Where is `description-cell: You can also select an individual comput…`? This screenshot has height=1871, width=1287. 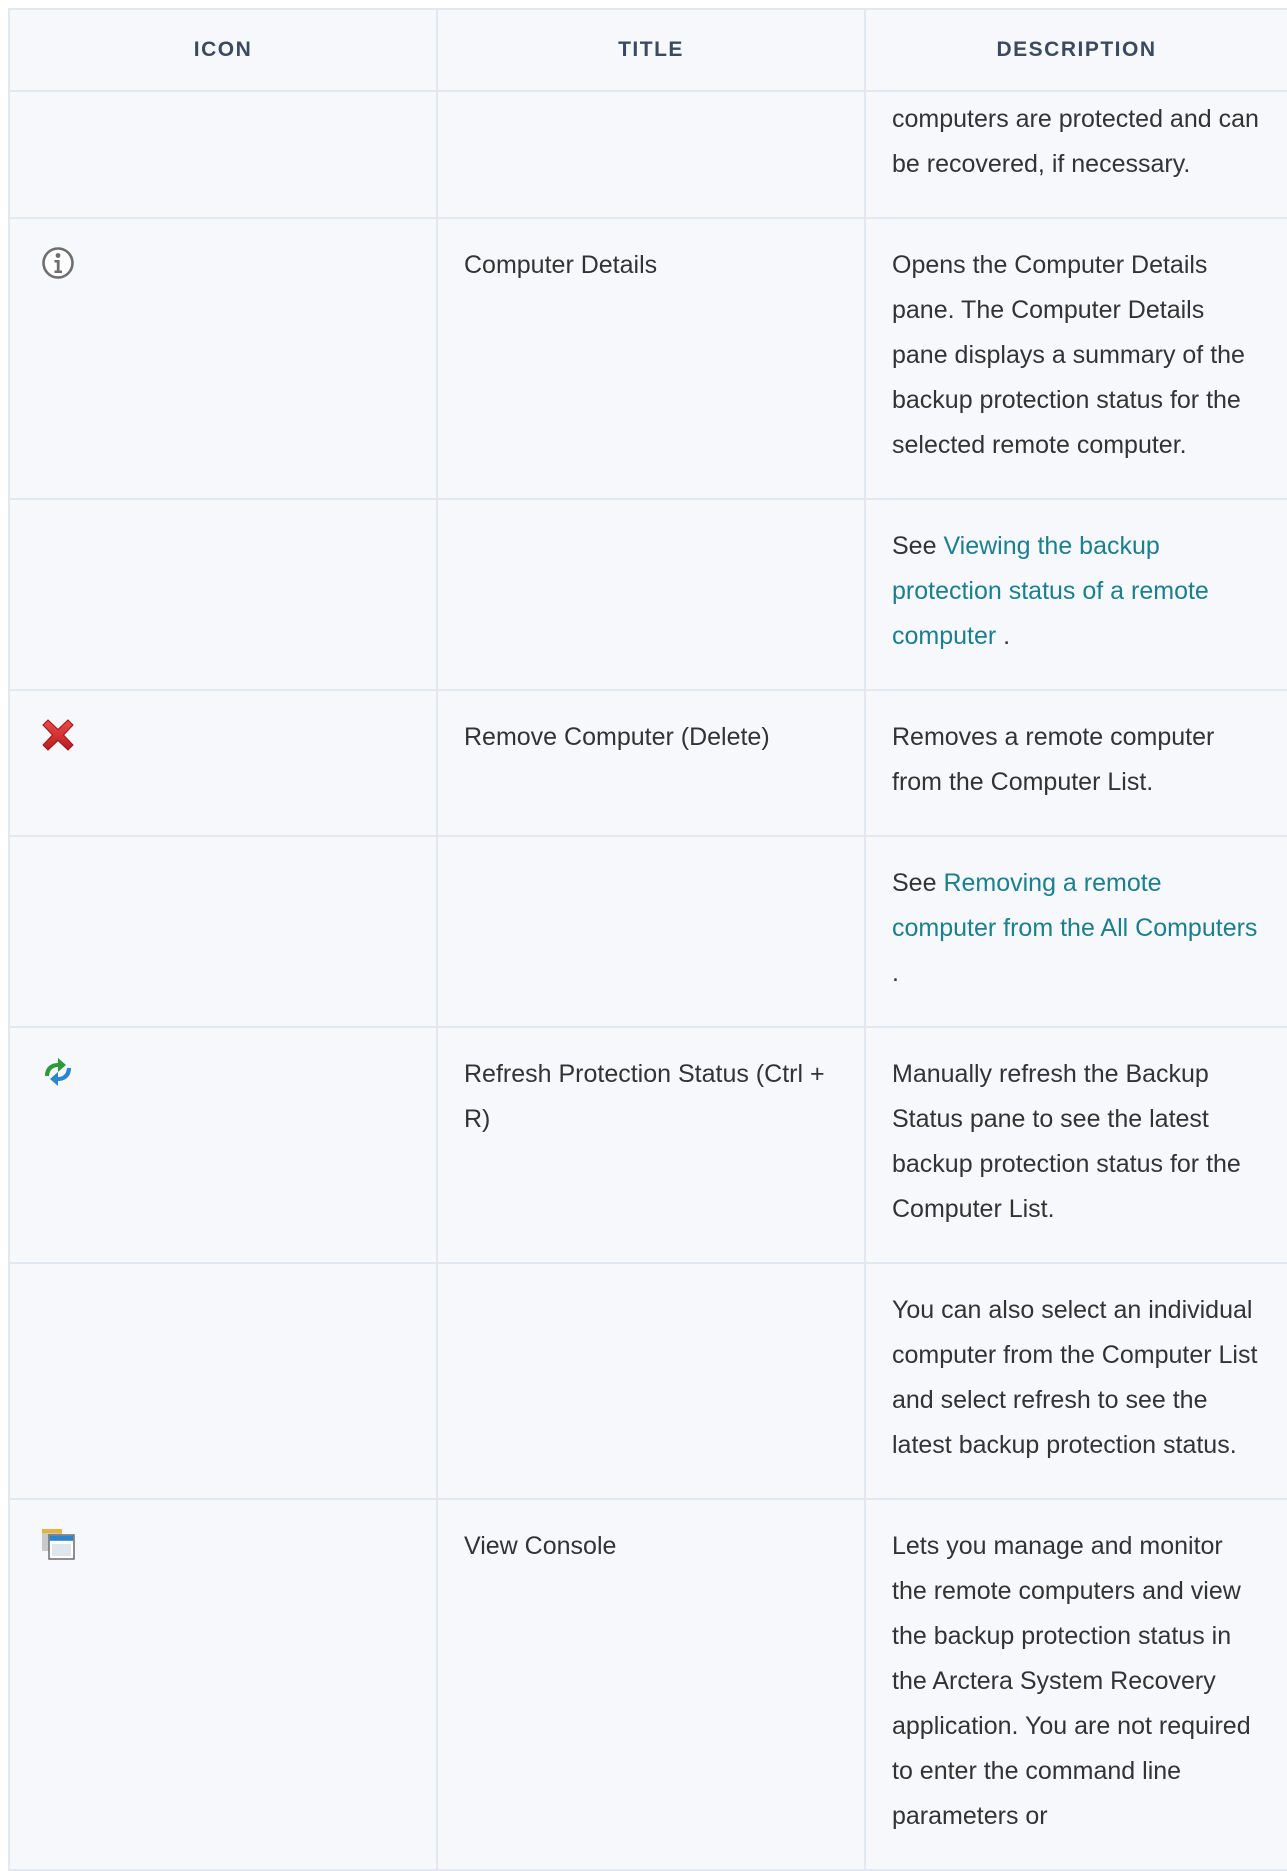 description-cell: You can also select an individual comput… is located at coordinates (1075, 1381).